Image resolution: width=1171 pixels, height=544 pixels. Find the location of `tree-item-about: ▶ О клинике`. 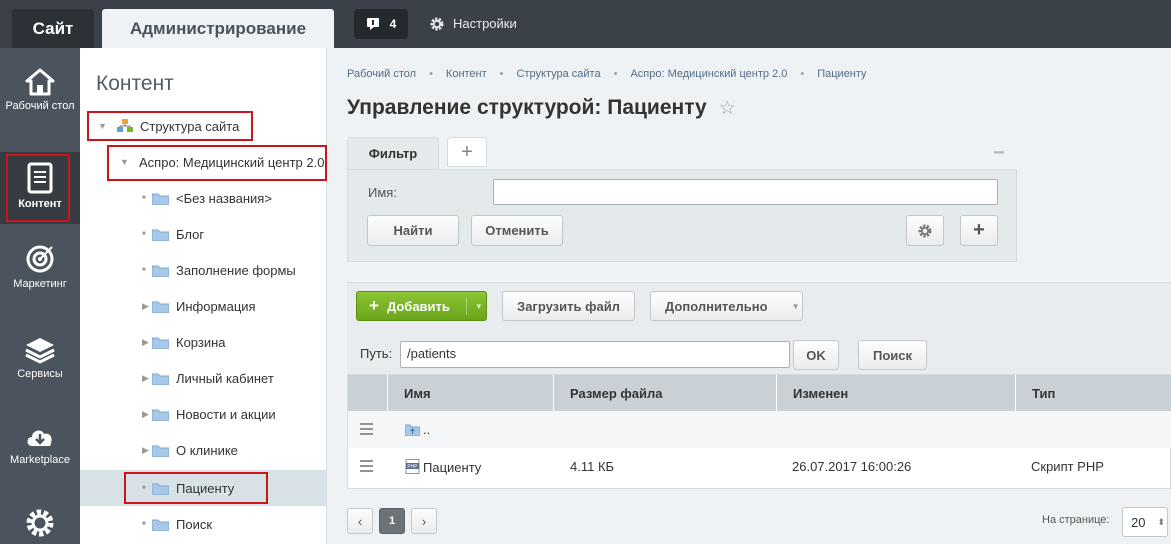

tree-item-about: ▶ О клинике is located at coordinates (203, 450).